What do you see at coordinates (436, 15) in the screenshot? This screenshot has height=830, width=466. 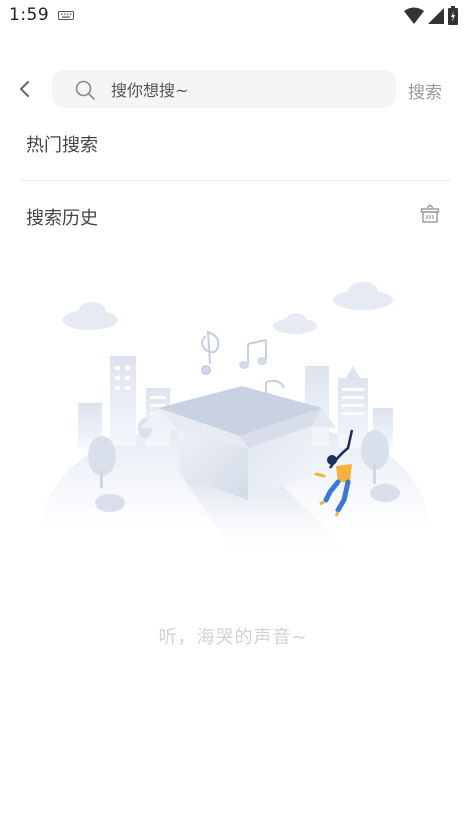 I see `signal-icon` at bounding box center [436, 15].